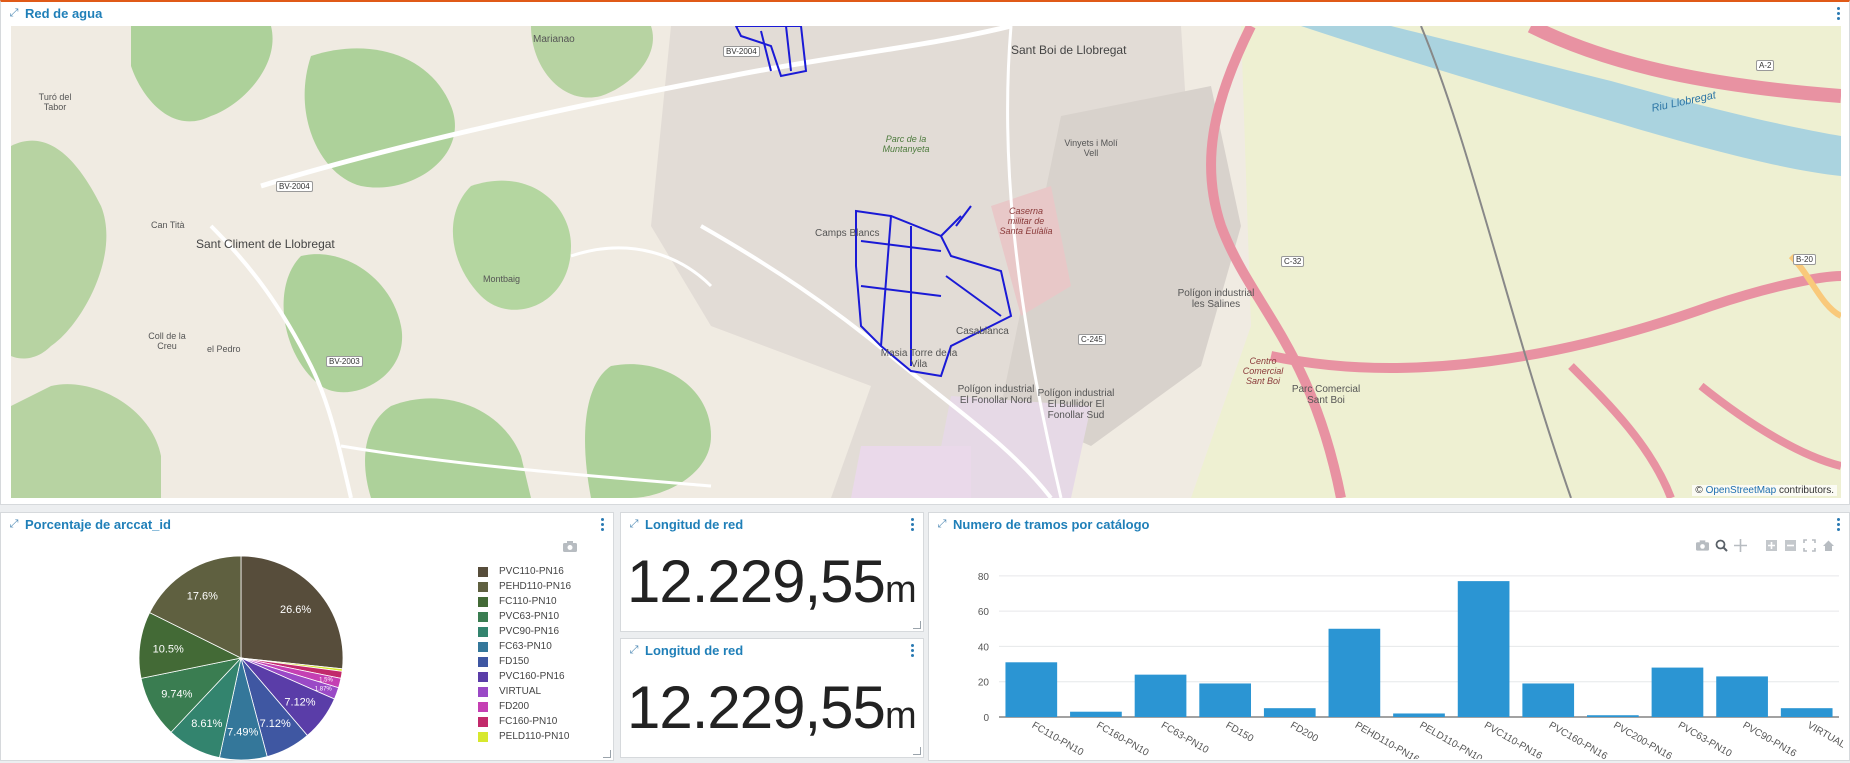 Image resolution: width=1850 pixels, height=763 pixels. Describe the element at coordinates (925, 13) in the screenshot. I see `map-panel-header: ⤢ Red de agua` at that location.